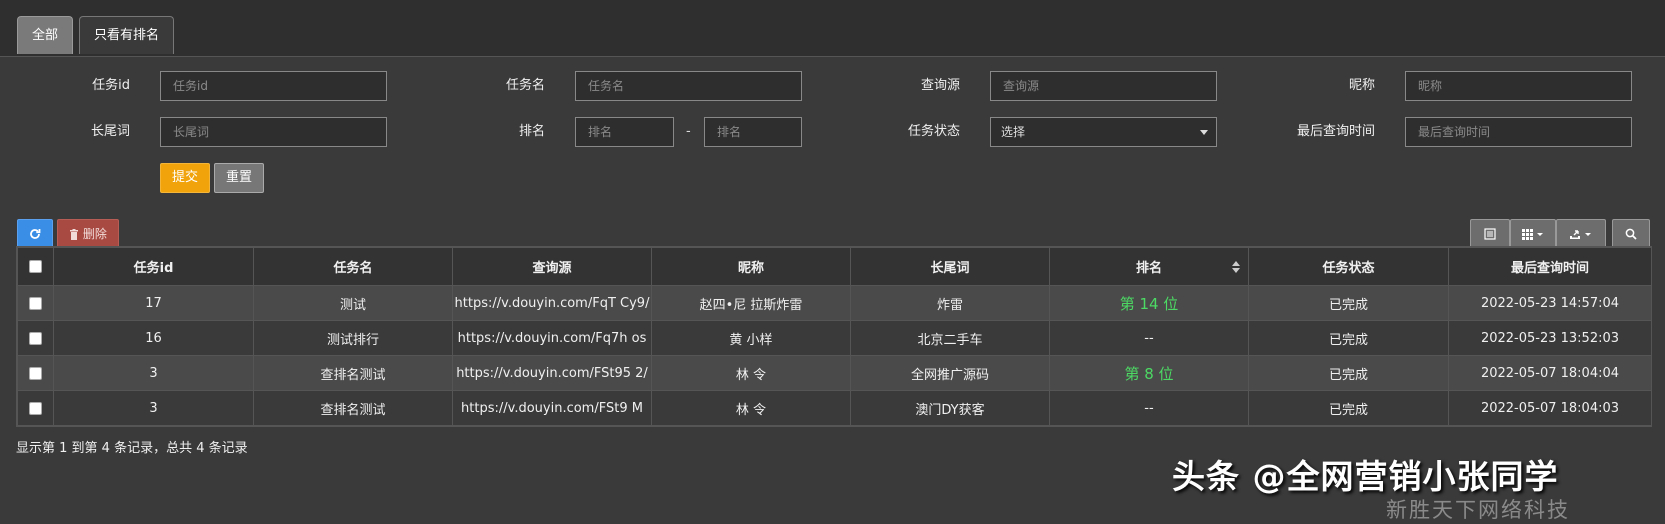  I want to click on refresh-button, so click(35, 234).